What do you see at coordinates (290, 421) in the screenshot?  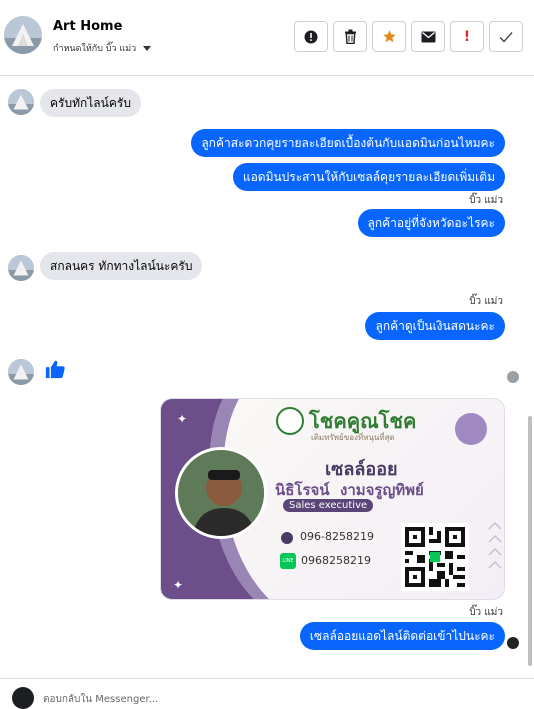 I see `brand-logo` at bounding box center [290, 421].